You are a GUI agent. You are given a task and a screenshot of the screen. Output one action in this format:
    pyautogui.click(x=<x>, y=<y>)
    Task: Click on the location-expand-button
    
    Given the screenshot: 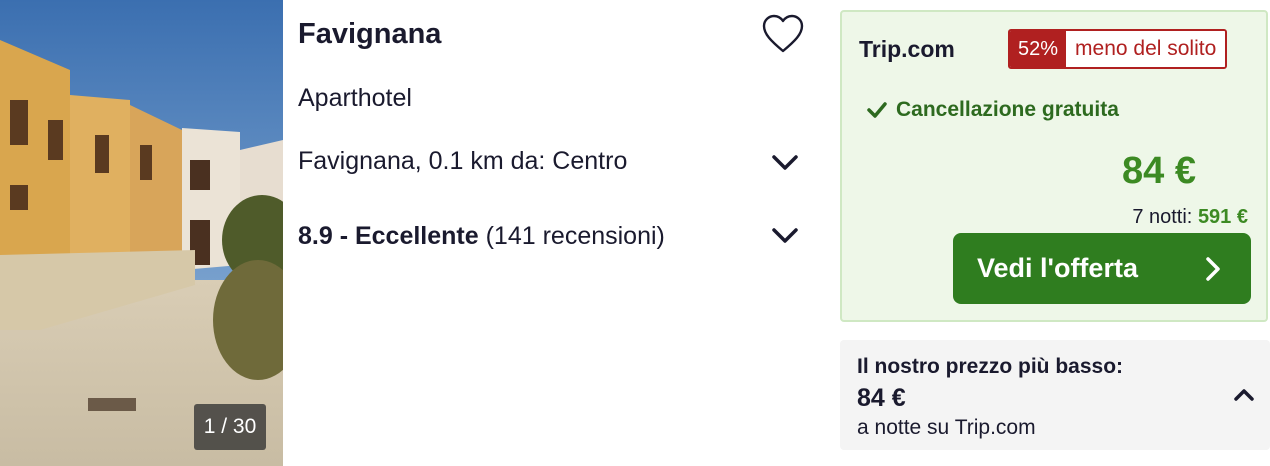 What is the action you would take?
    pyautogui.click(x=785, y=162)
    